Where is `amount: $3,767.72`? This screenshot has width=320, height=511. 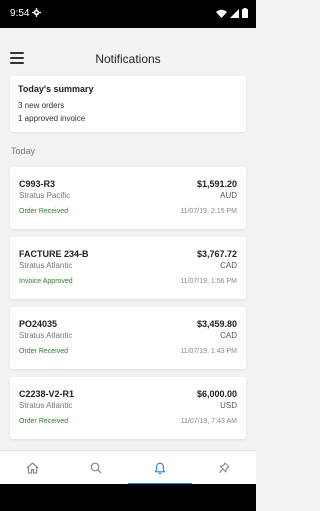
amount: $3,767.72 is located at coordinates (216, 254).